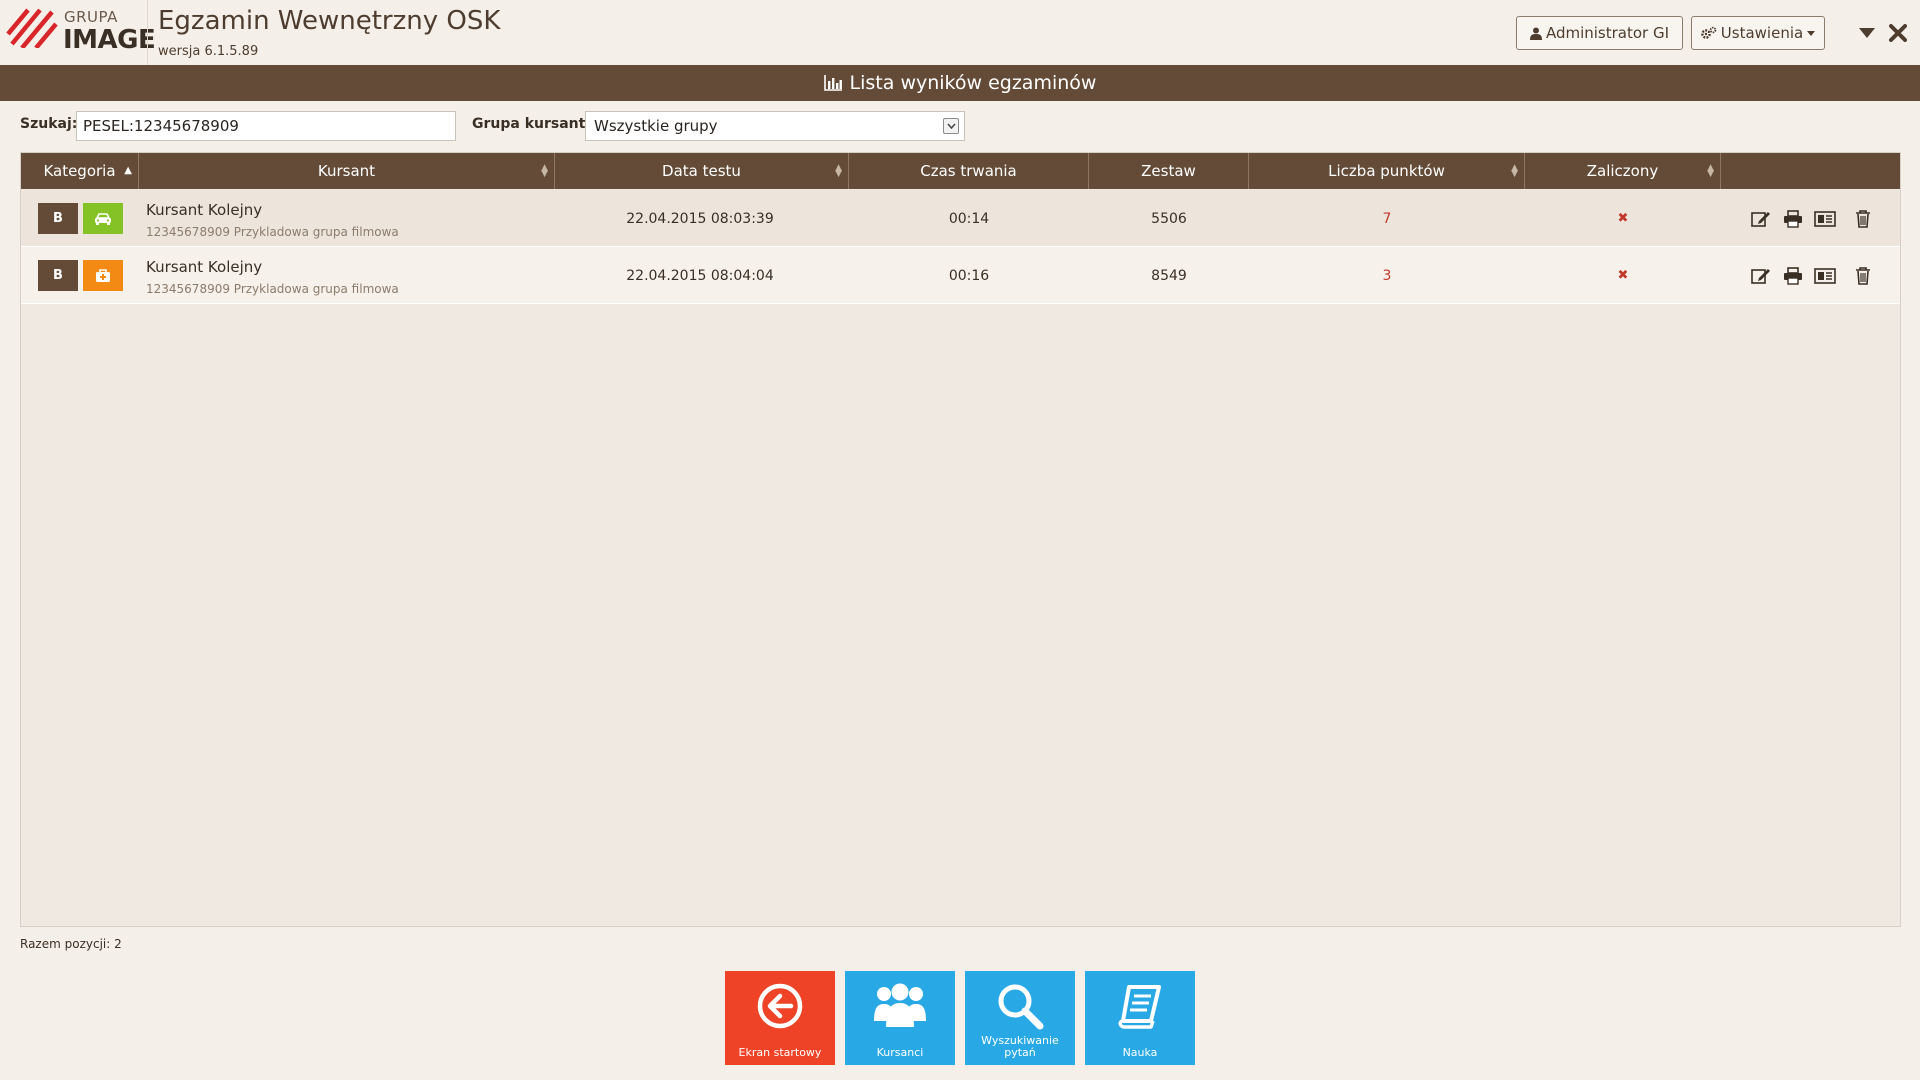 This screenshot has width=1920, height=1080. I want to click on home-screen-tile: Ekran startowy, so click(780, 1018).